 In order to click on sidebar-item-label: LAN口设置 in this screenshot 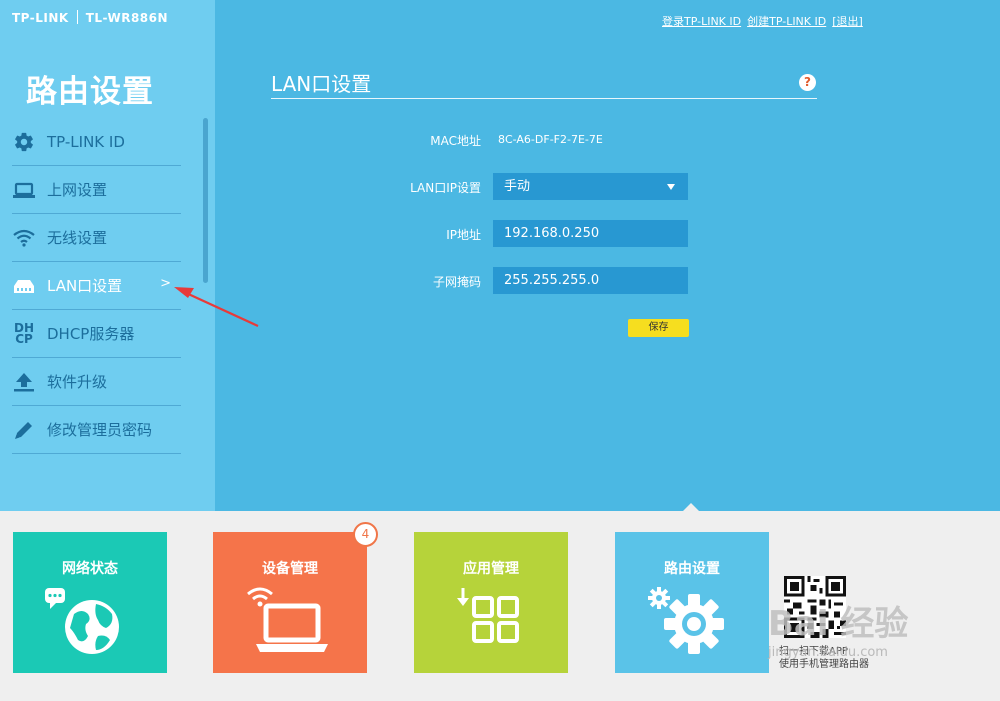, I will do `click(85, 286)`.